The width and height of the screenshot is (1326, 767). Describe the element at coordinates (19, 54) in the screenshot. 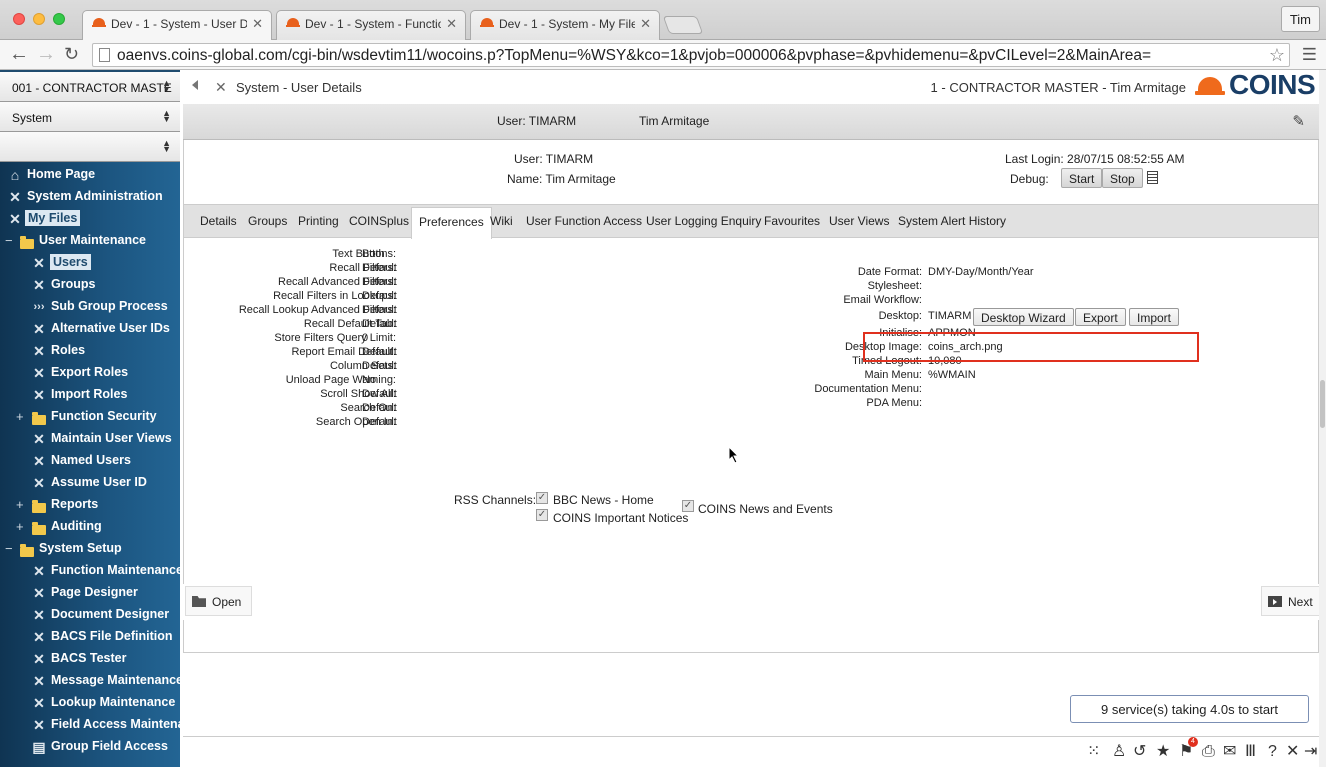

I see `back-arrow-icon: ←` at that location.